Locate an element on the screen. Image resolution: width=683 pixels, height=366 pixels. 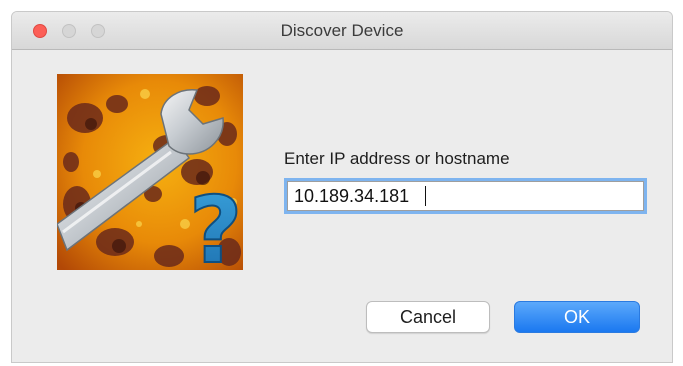
prompt-label: Enter IP address or hostname is located at coordinates (397, 158).